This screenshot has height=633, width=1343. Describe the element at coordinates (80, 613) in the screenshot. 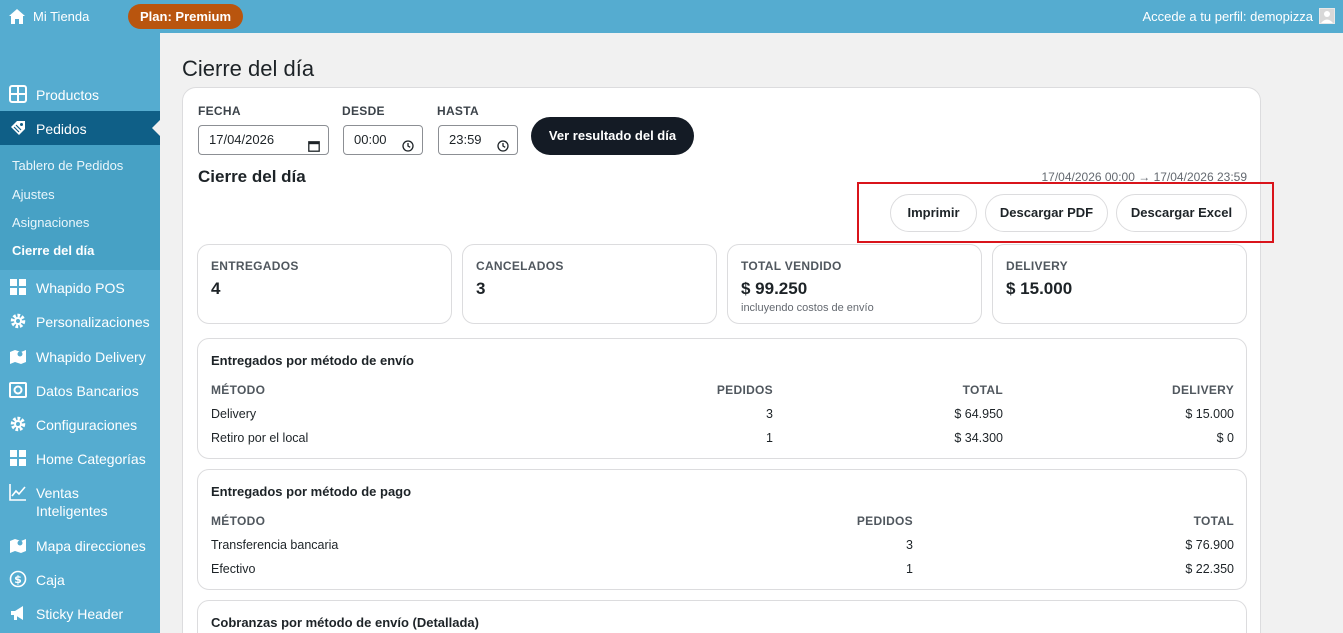

I see `sidebar-item-sticky-header: Sticky Header` at that location.